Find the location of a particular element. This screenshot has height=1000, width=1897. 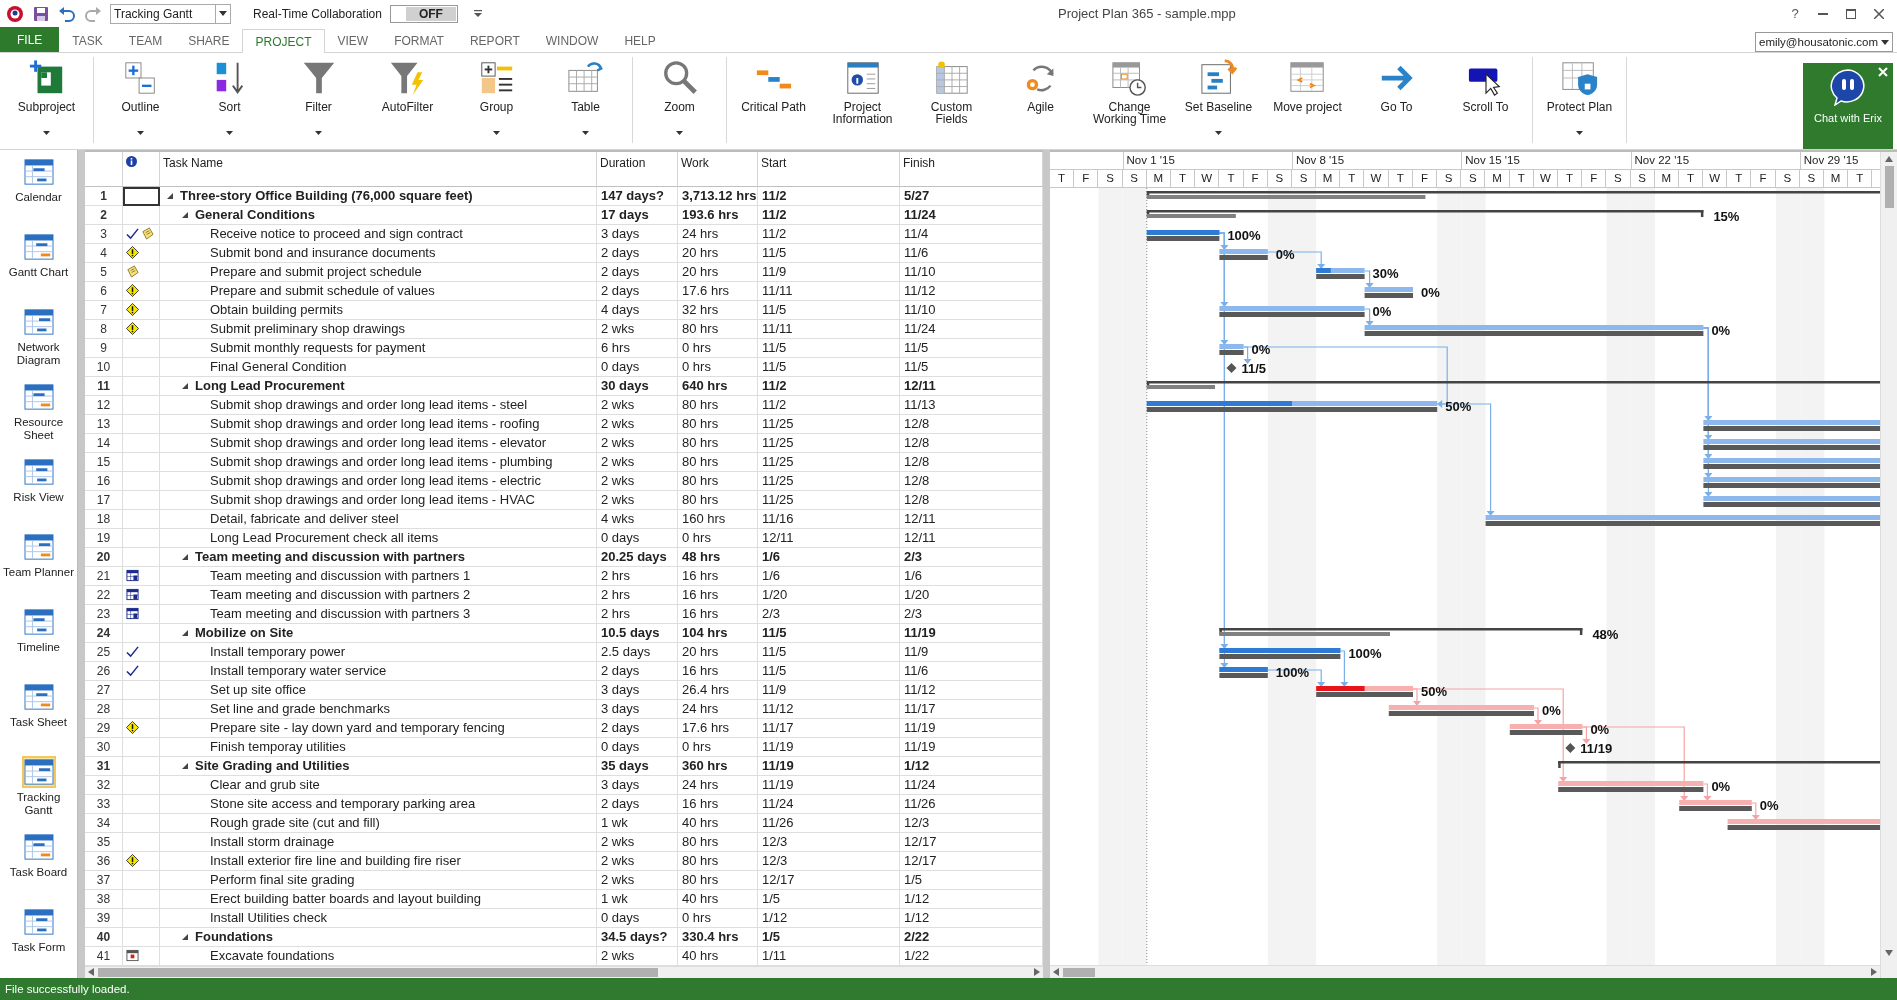

ribbon-button: Move project is located at coordinates (1307, 100).